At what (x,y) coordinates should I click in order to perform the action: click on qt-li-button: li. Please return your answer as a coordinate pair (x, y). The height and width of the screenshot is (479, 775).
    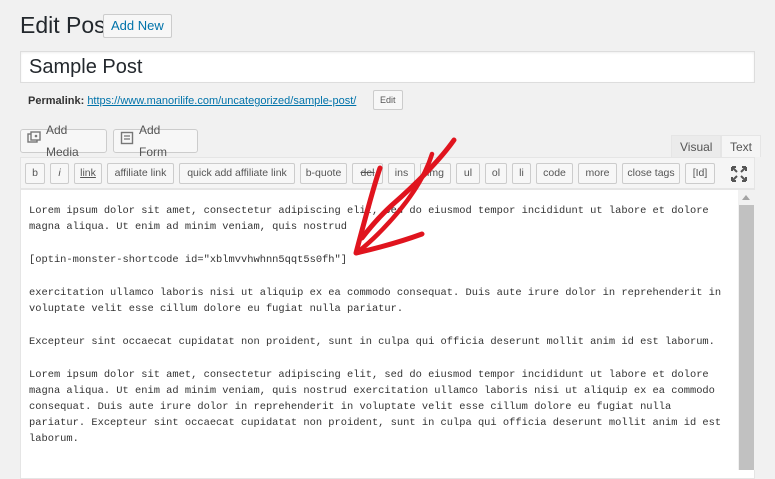
    Looking at the image, I should click on (521, 173).